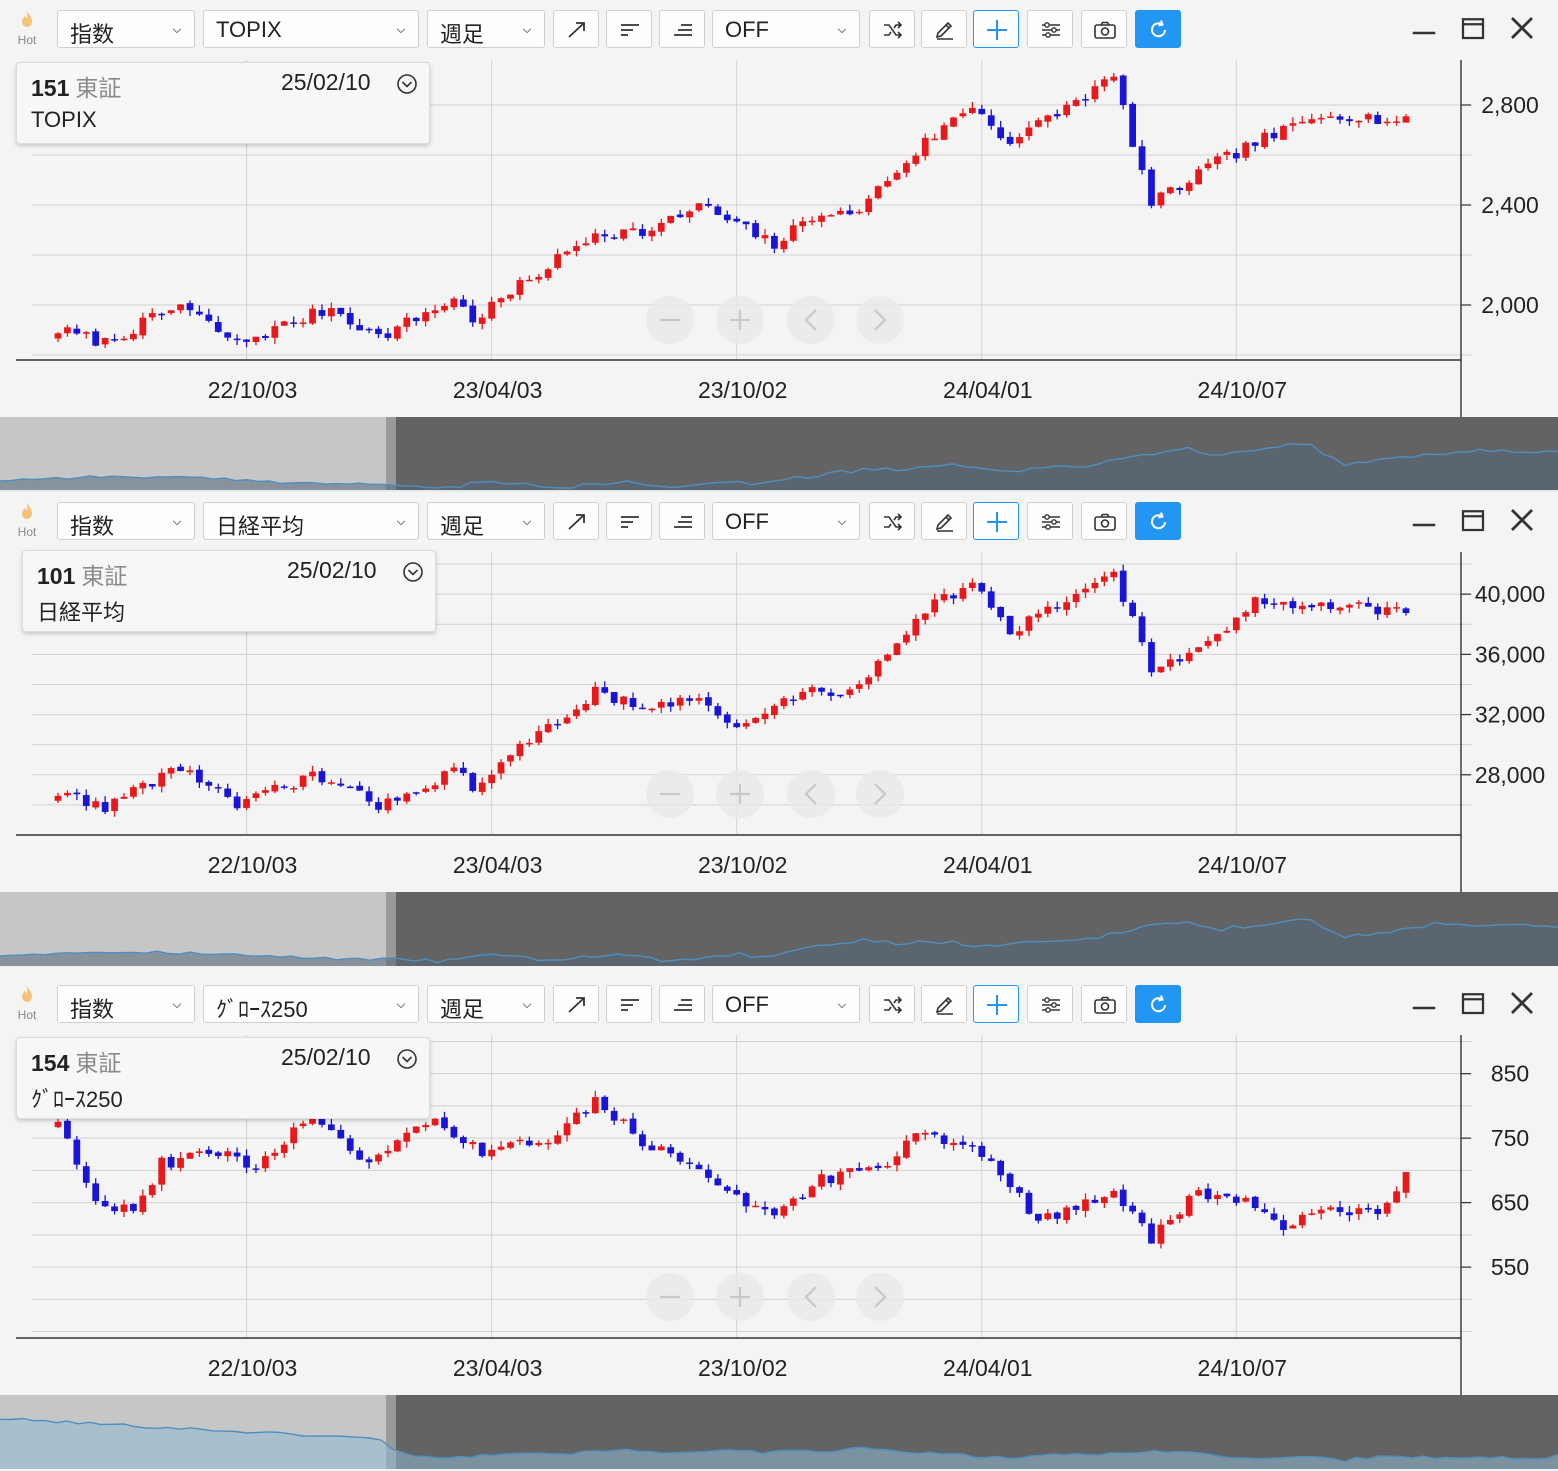 This screenshot has height=1471, width=1558. What do you see at coordinates (988, 390) in the screenshot?
I see `x-tick-label: 24/04/01` at bounding box center [988, 390].